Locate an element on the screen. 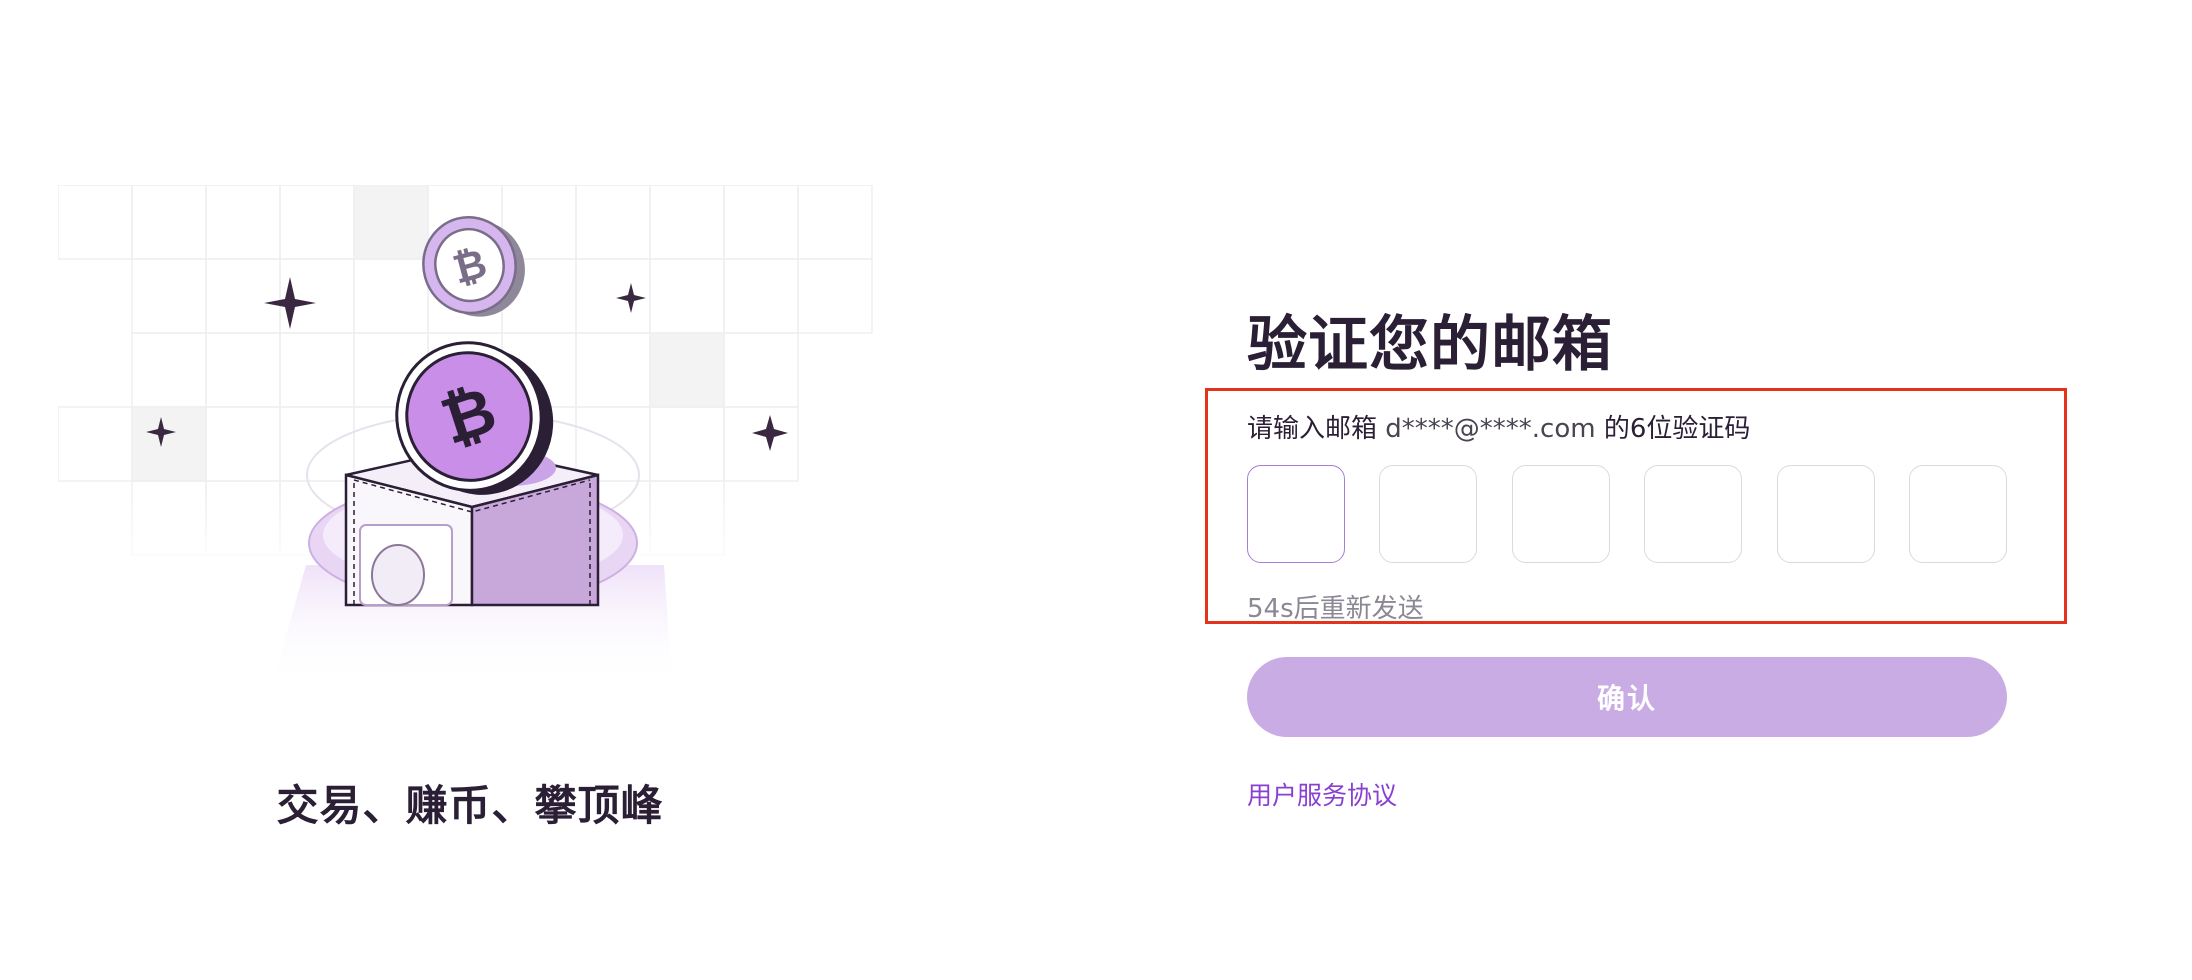  confirm-button: 确认 is located at coordinates (1627, 697).